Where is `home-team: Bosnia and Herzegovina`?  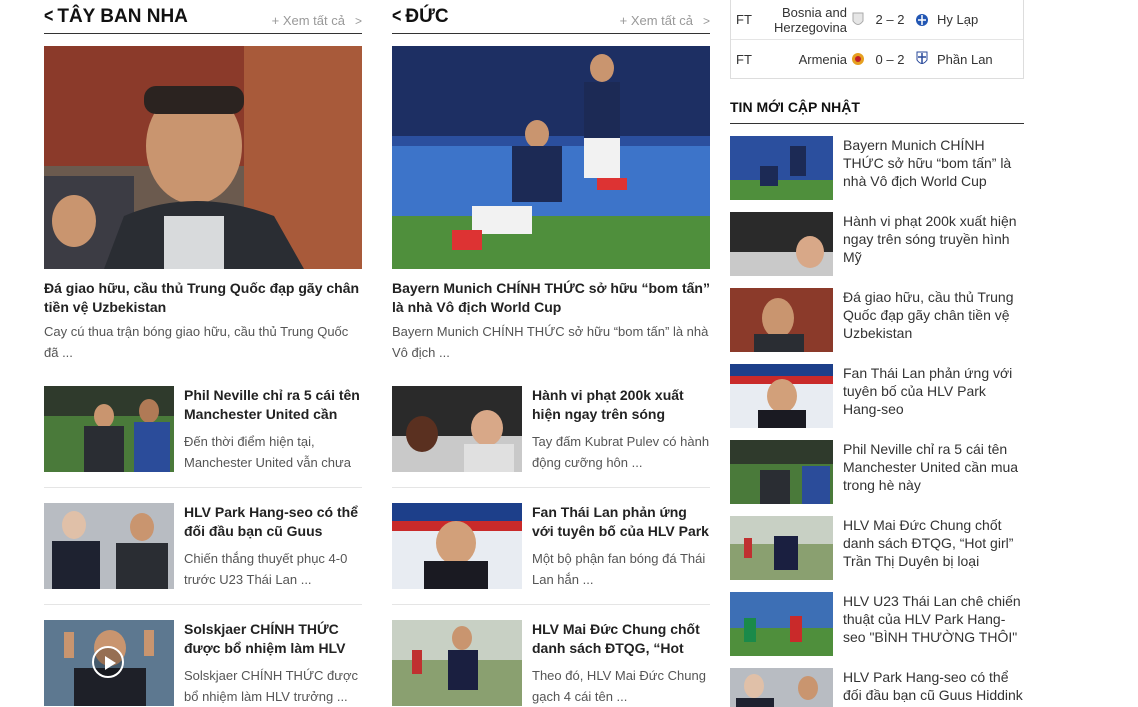 home-team: Bosnia and Herzegovina is located at coordinates (810, 19).